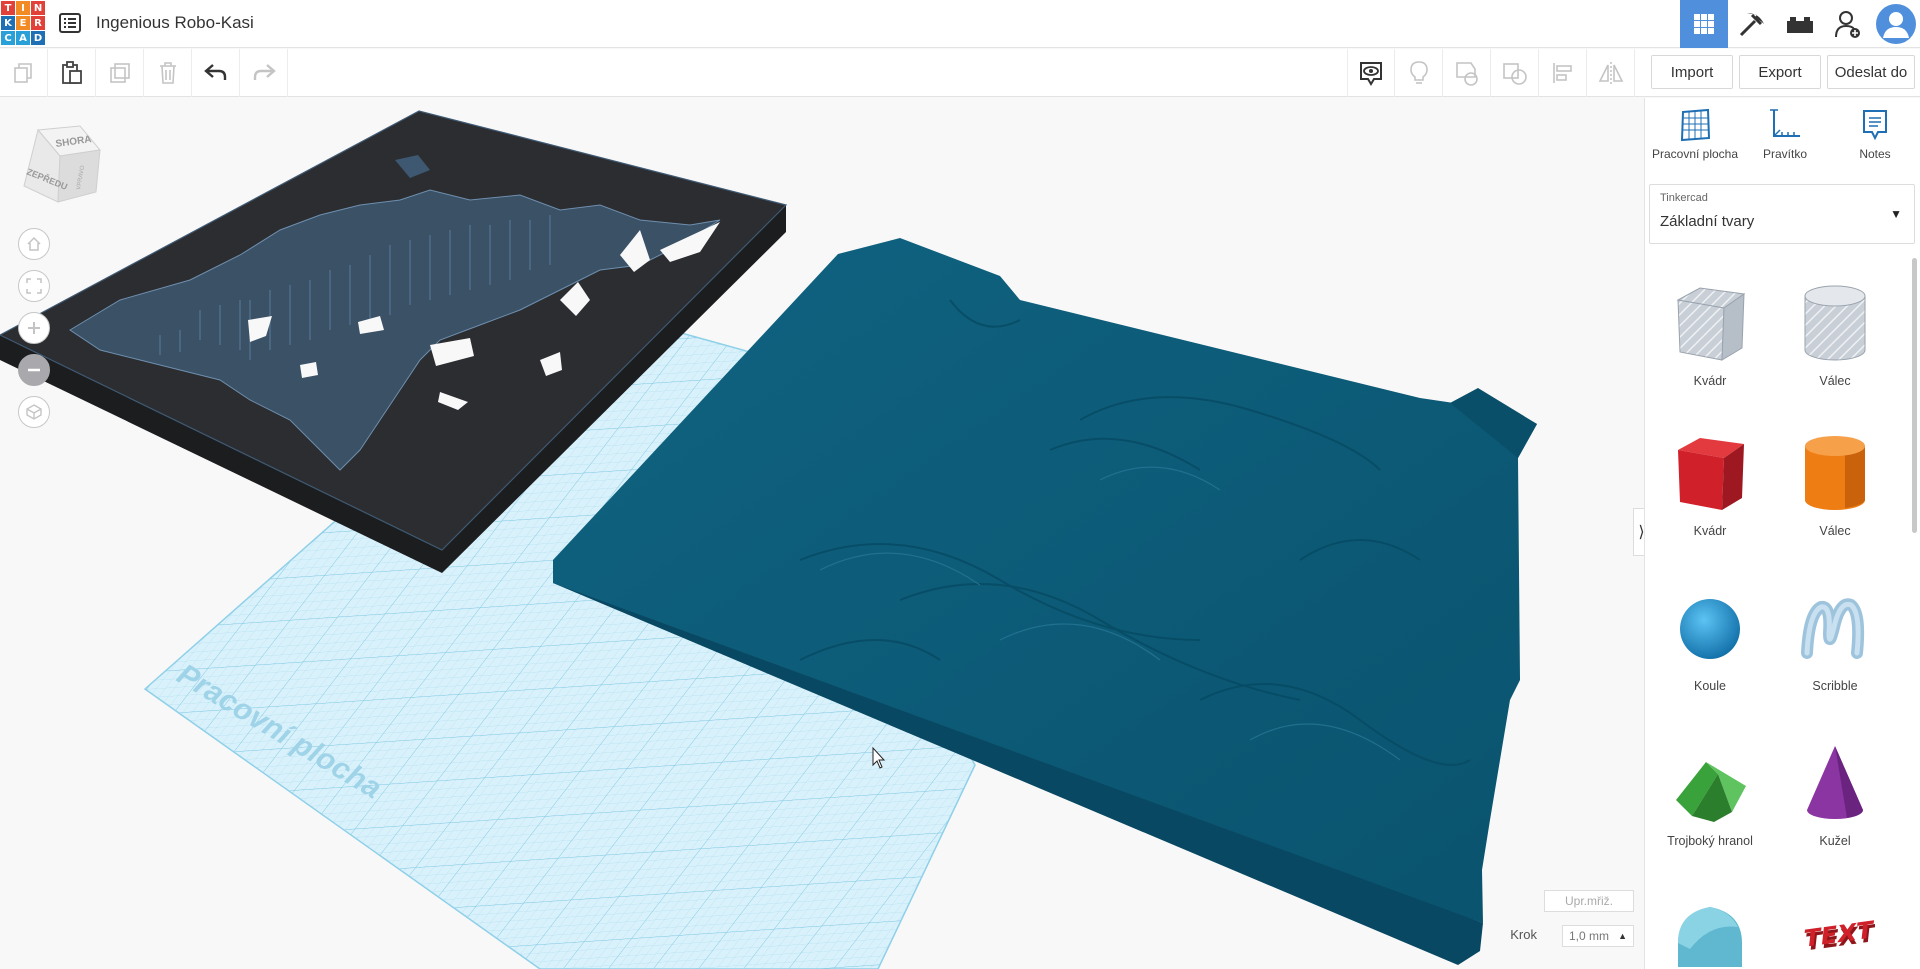 Image resolution: width=1920 pixels, height=969 pixels. Describe the element at coordinates (8, 38) in the screenshot. I see `logo-letter: C` at that location.